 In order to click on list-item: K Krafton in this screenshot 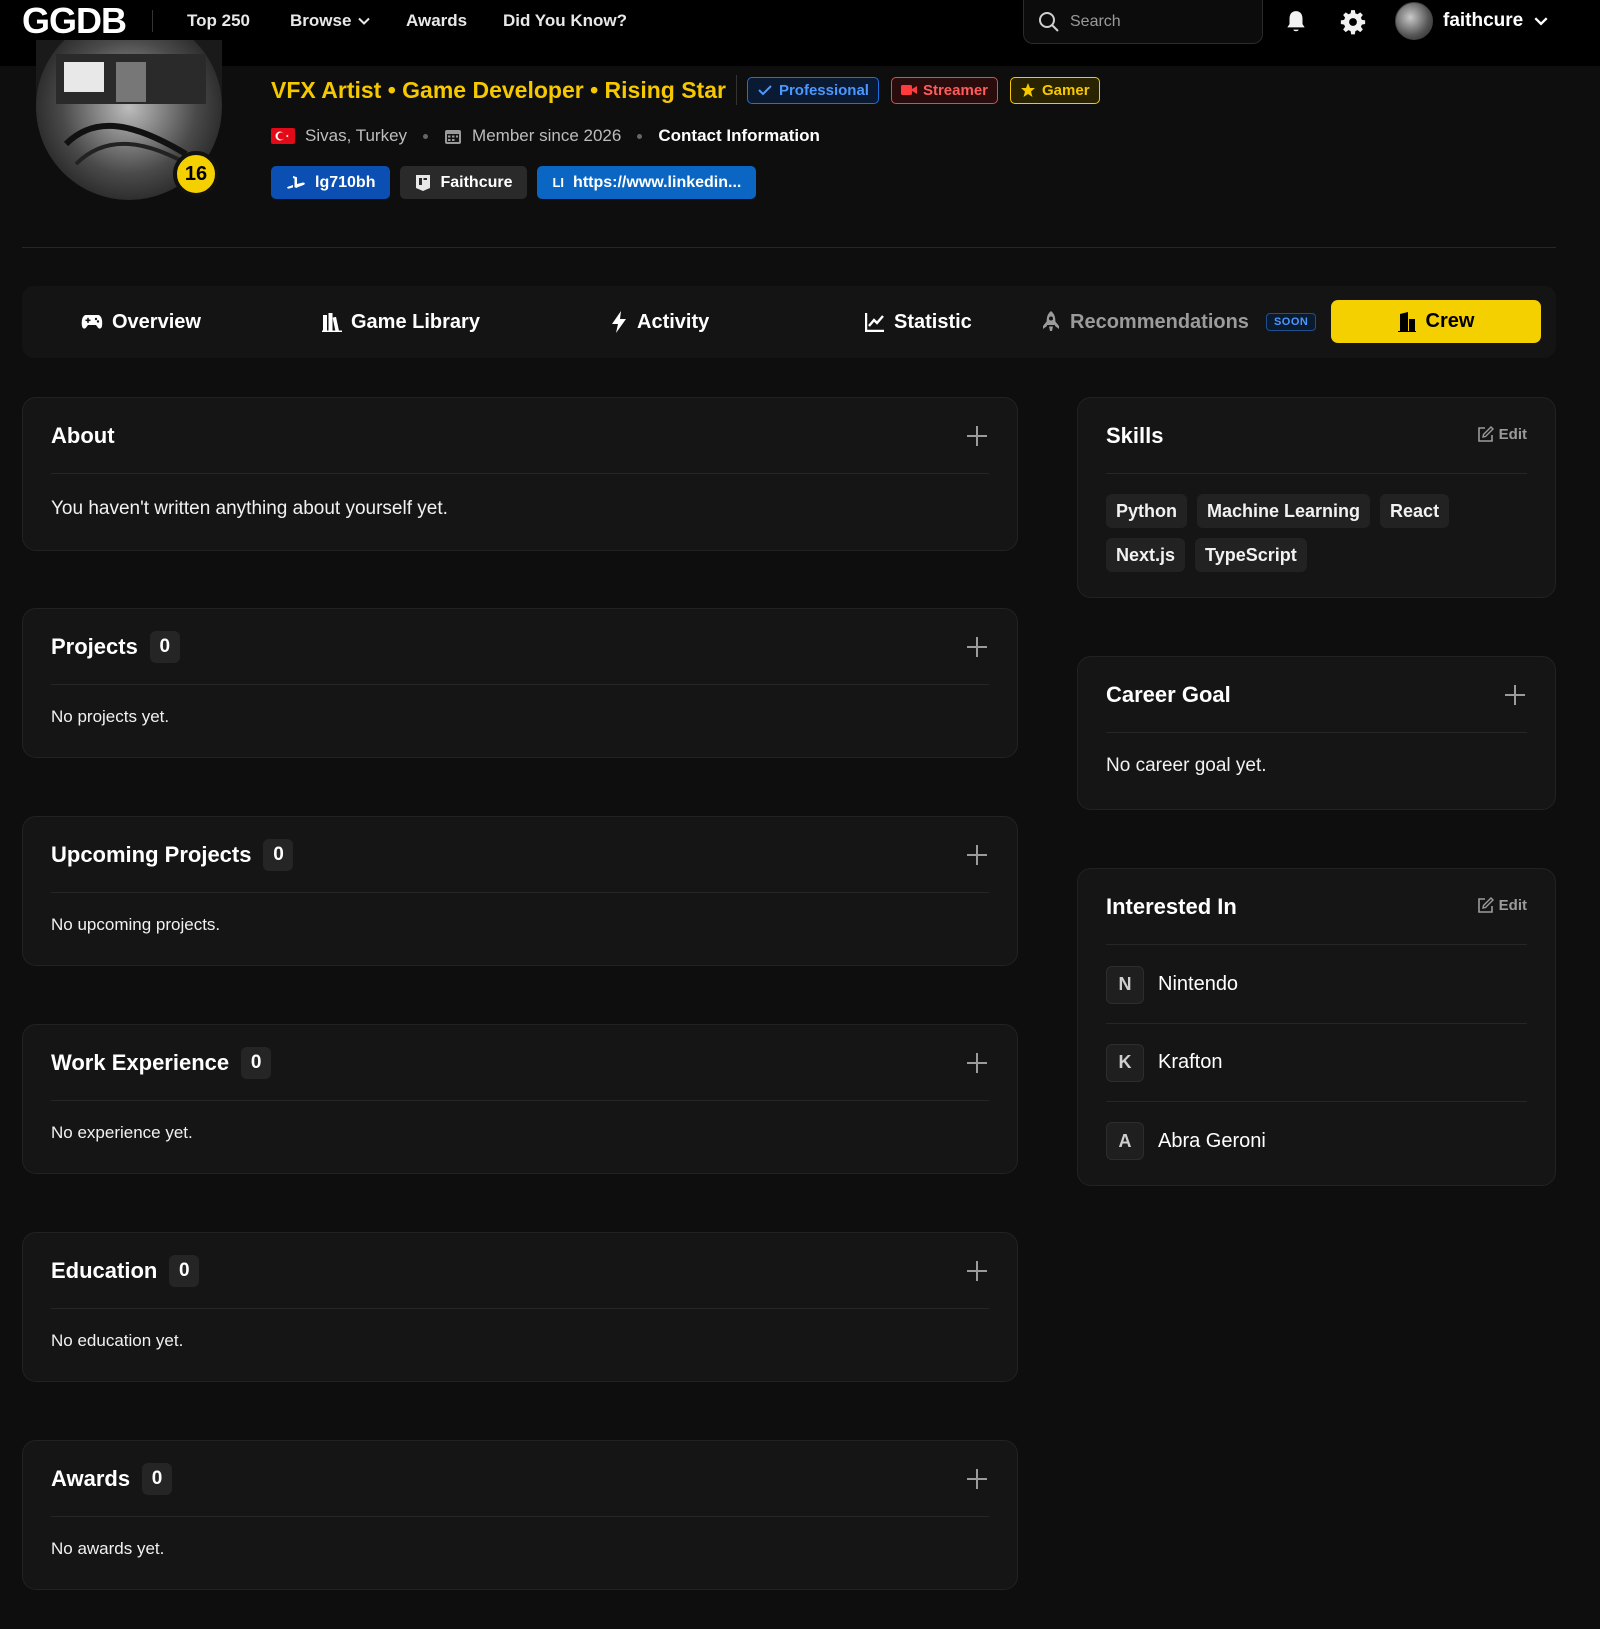, I will do `click(1316, 1063)`.